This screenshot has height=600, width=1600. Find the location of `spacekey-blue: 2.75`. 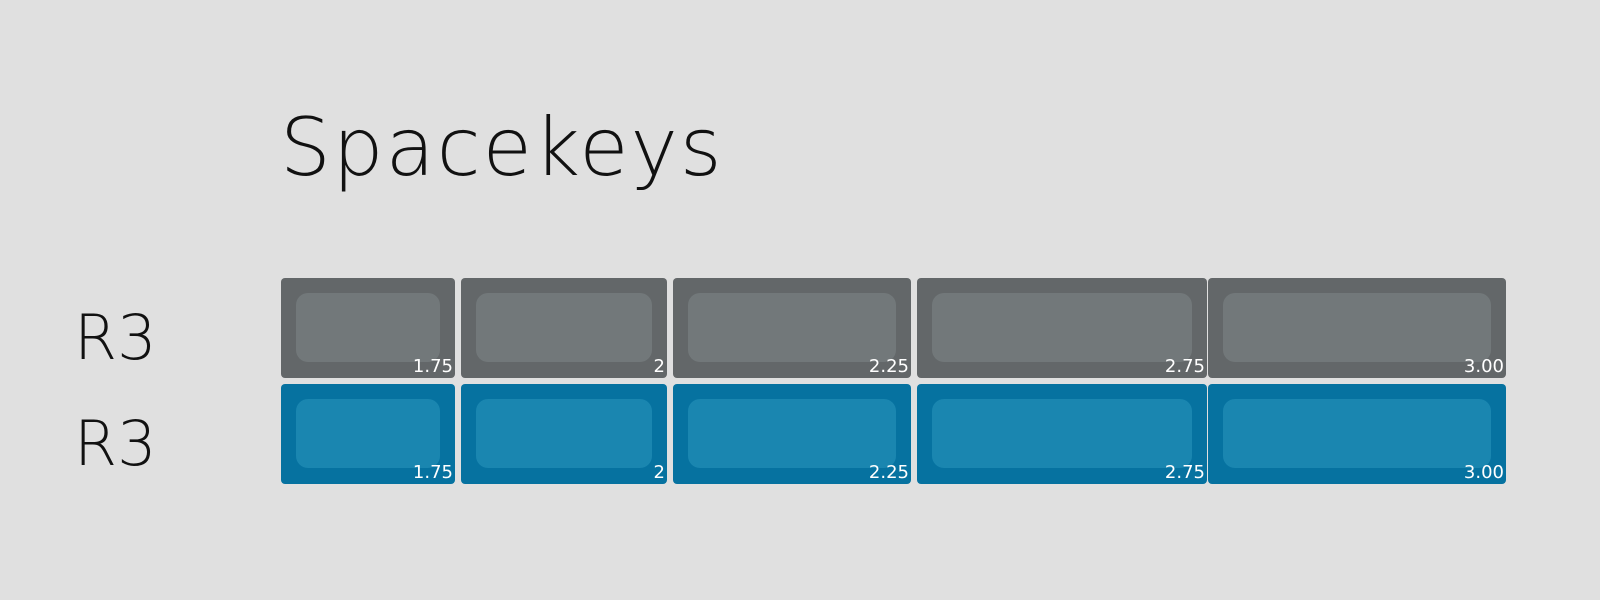

spacekey-blue: 2.75 is located at coordinates (1062, 434).